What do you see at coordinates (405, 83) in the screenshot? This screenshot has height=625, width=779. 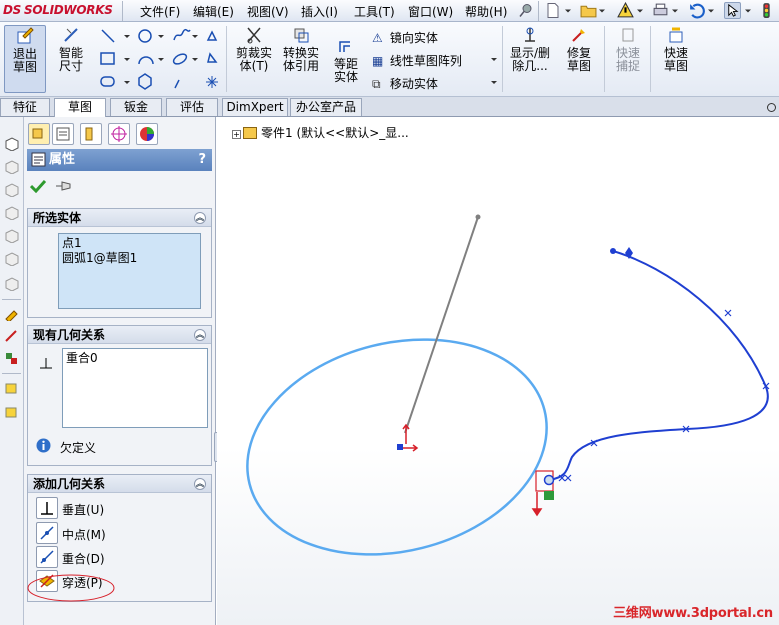 I see `move-entities-button: ⧉ 移动实体` at bounding box center [405, 83].